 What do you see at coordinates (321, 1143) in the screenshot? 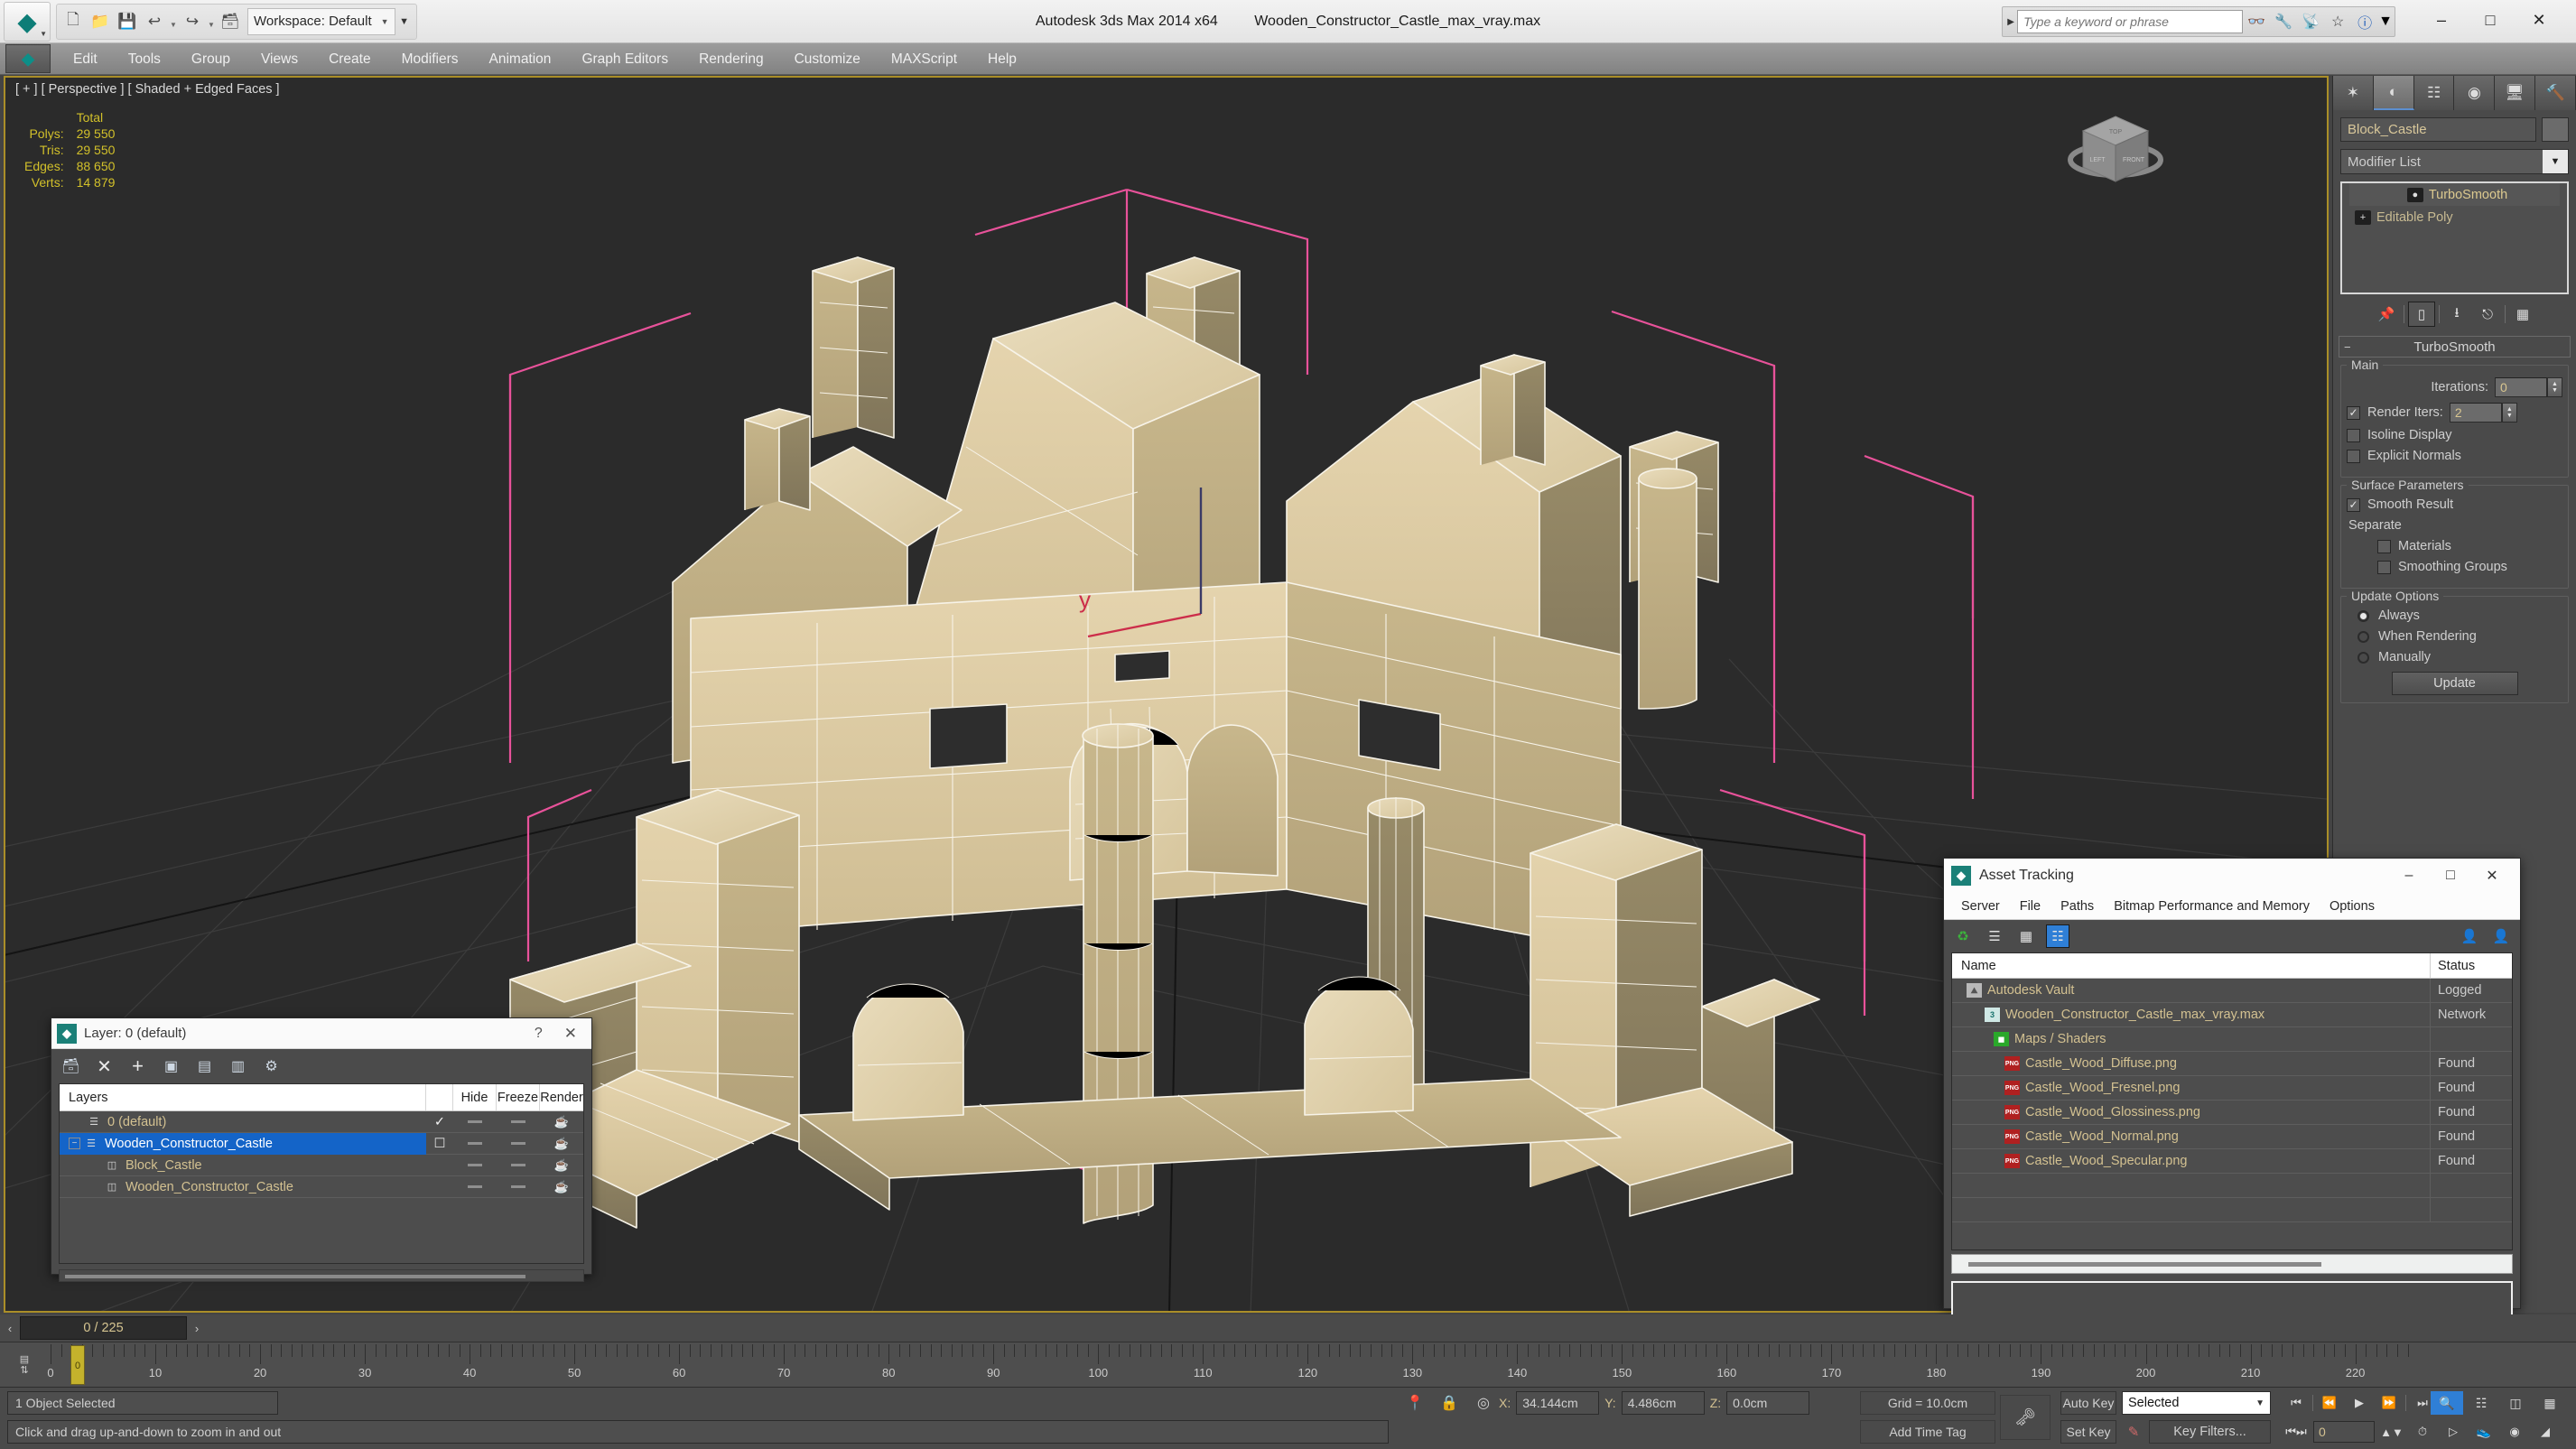
I see `layer-row-wooden-constructor-castle: − ☰ Wooden_Constructor_Castle ☐ ☕` at bounding box center [321, 1143].